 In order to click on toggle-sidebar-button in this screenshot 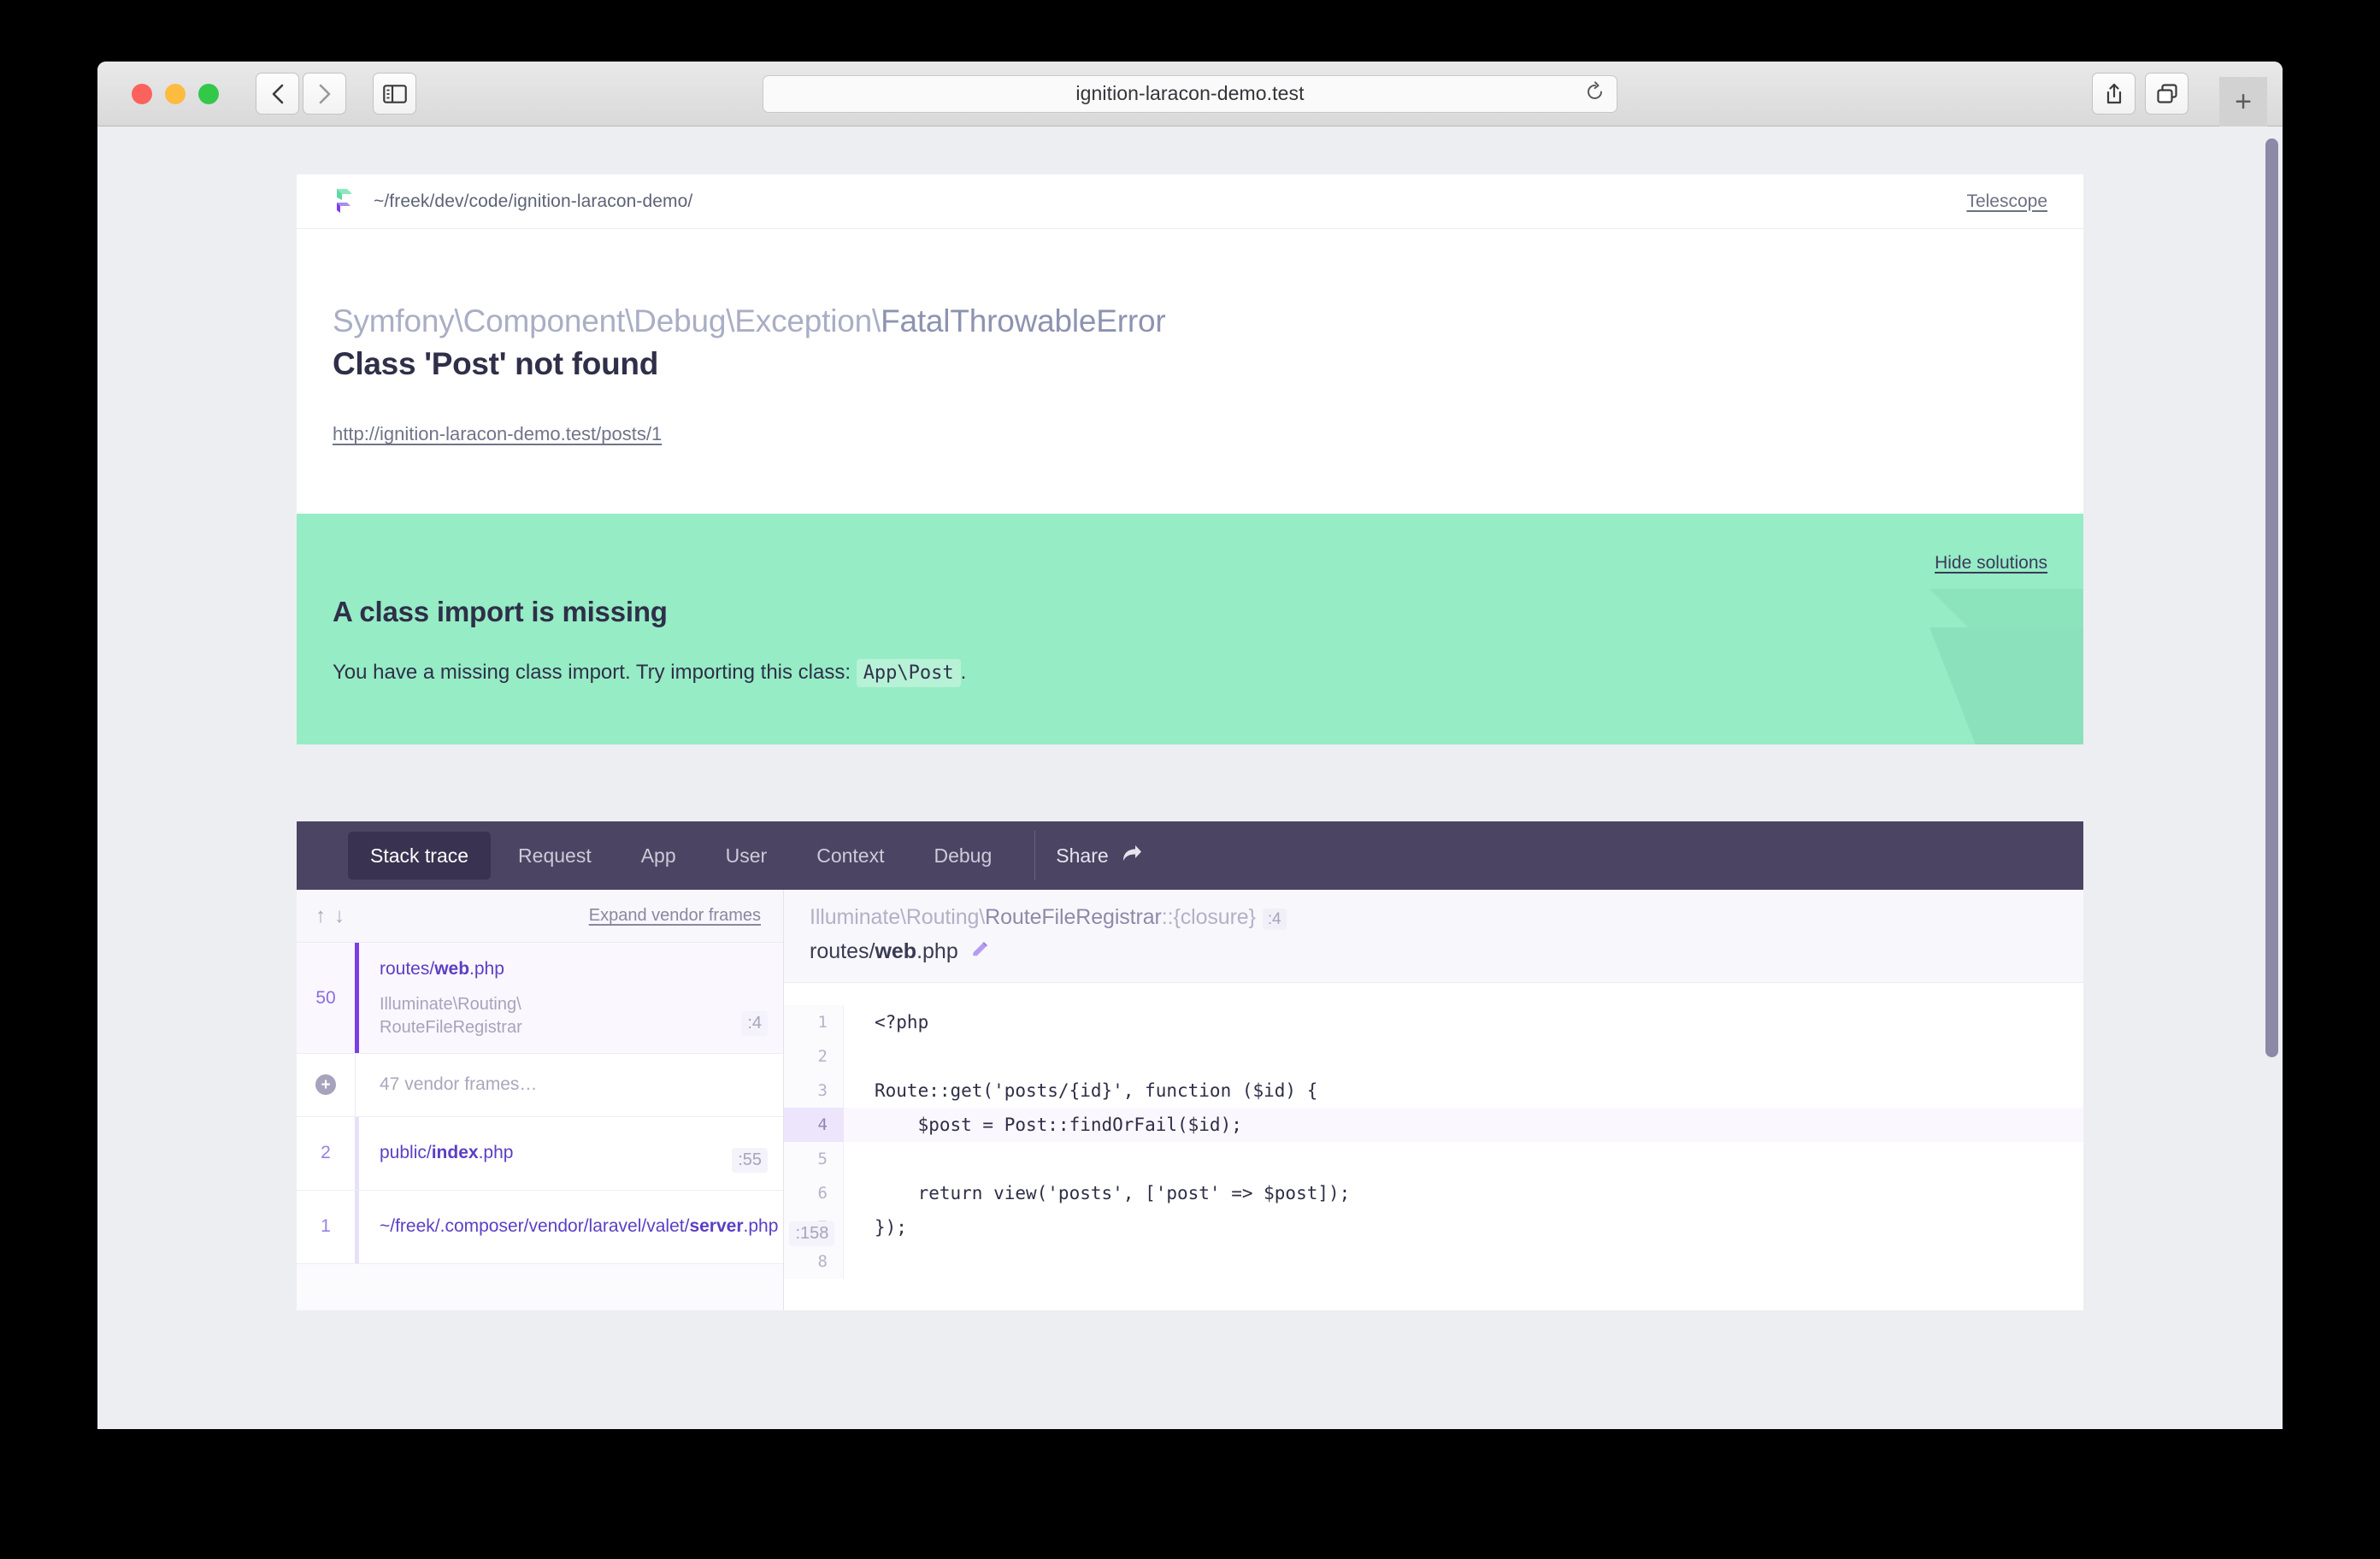, I will do `click(395, 94)`.